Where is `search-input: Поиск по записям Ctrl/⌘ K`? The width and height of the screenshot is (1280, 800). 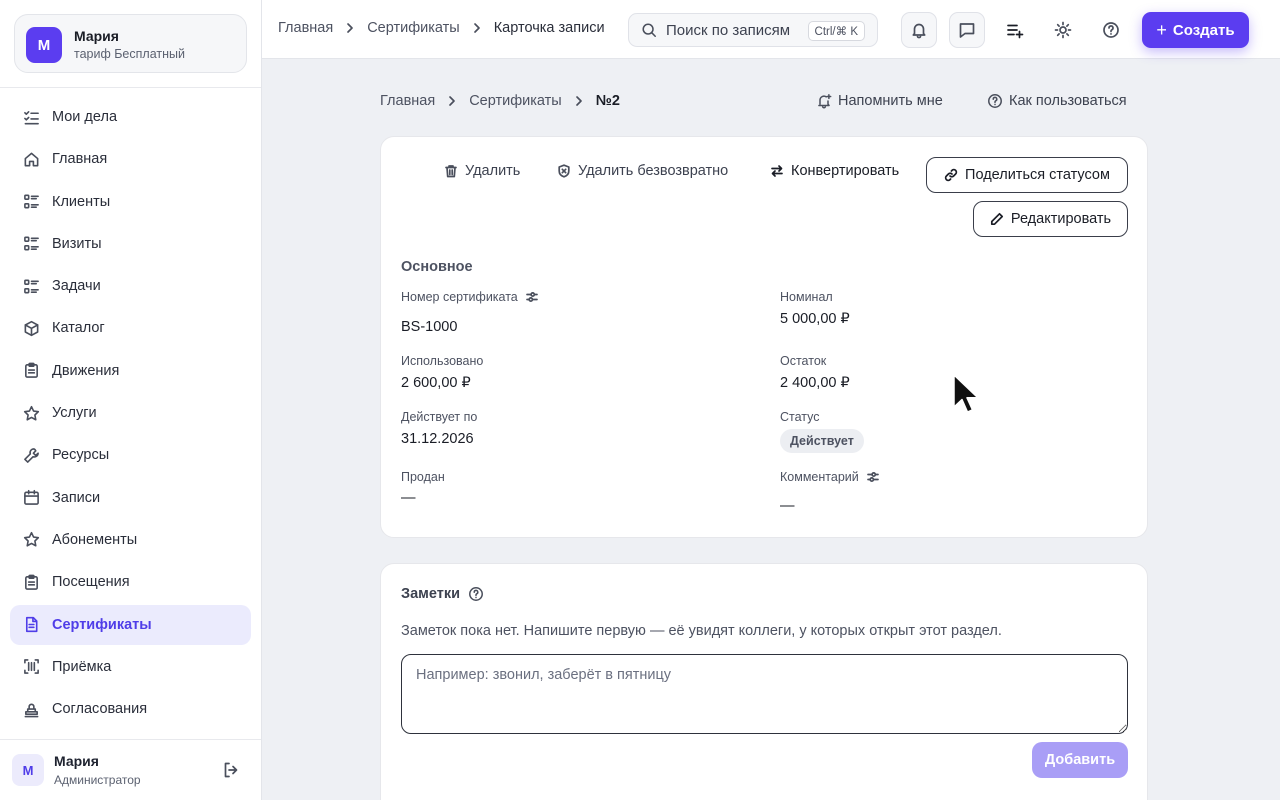 search-input: Поиск по записям Ctrl/⌘ K is located at coordinates (753, 30).